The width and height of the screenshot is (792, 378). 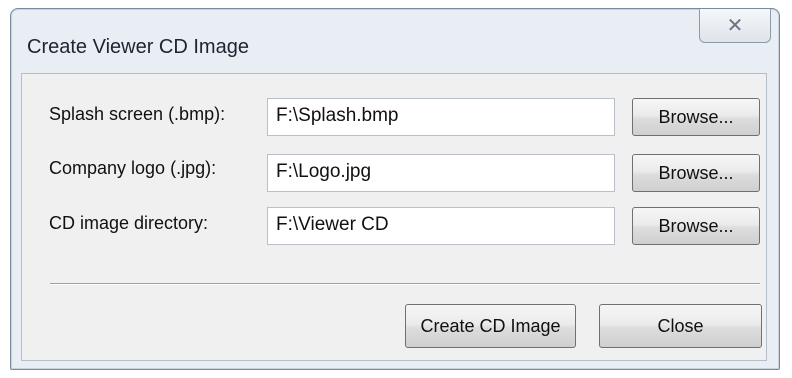 What do you see at coordinates (138, 47) in the screenshot?
I see `dialog-title: Create Viewer CD Image` at bounding box center [138, 47].